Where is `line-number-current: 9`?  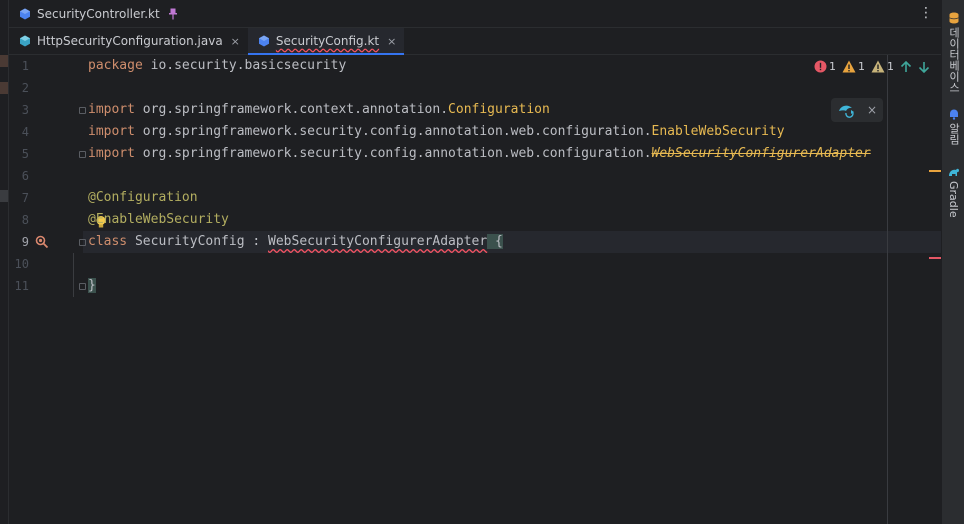
line-number-current: 9 is located at coordinates (25, 242).